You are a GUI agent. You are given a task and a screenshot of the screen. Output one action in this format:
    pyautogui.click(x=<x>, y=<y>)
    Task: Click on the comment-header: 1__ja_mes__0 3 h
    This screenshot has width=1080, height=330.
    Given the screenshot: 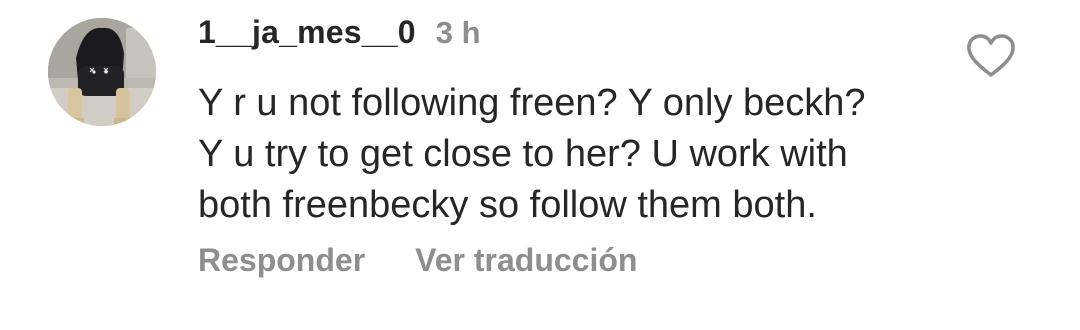 What is the action you would take?
    pyautogui.click(x=339, y=32)
    